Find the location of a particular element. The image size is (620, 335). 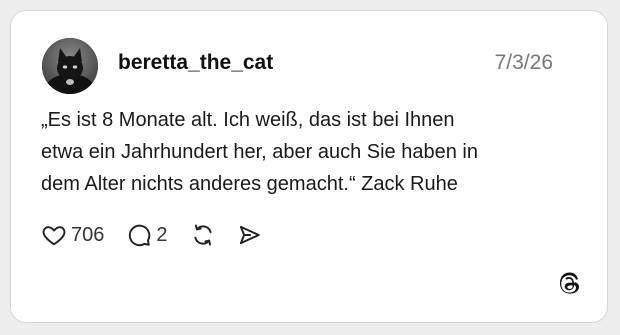

like-button: 706 is located at coordinates (72, 235).